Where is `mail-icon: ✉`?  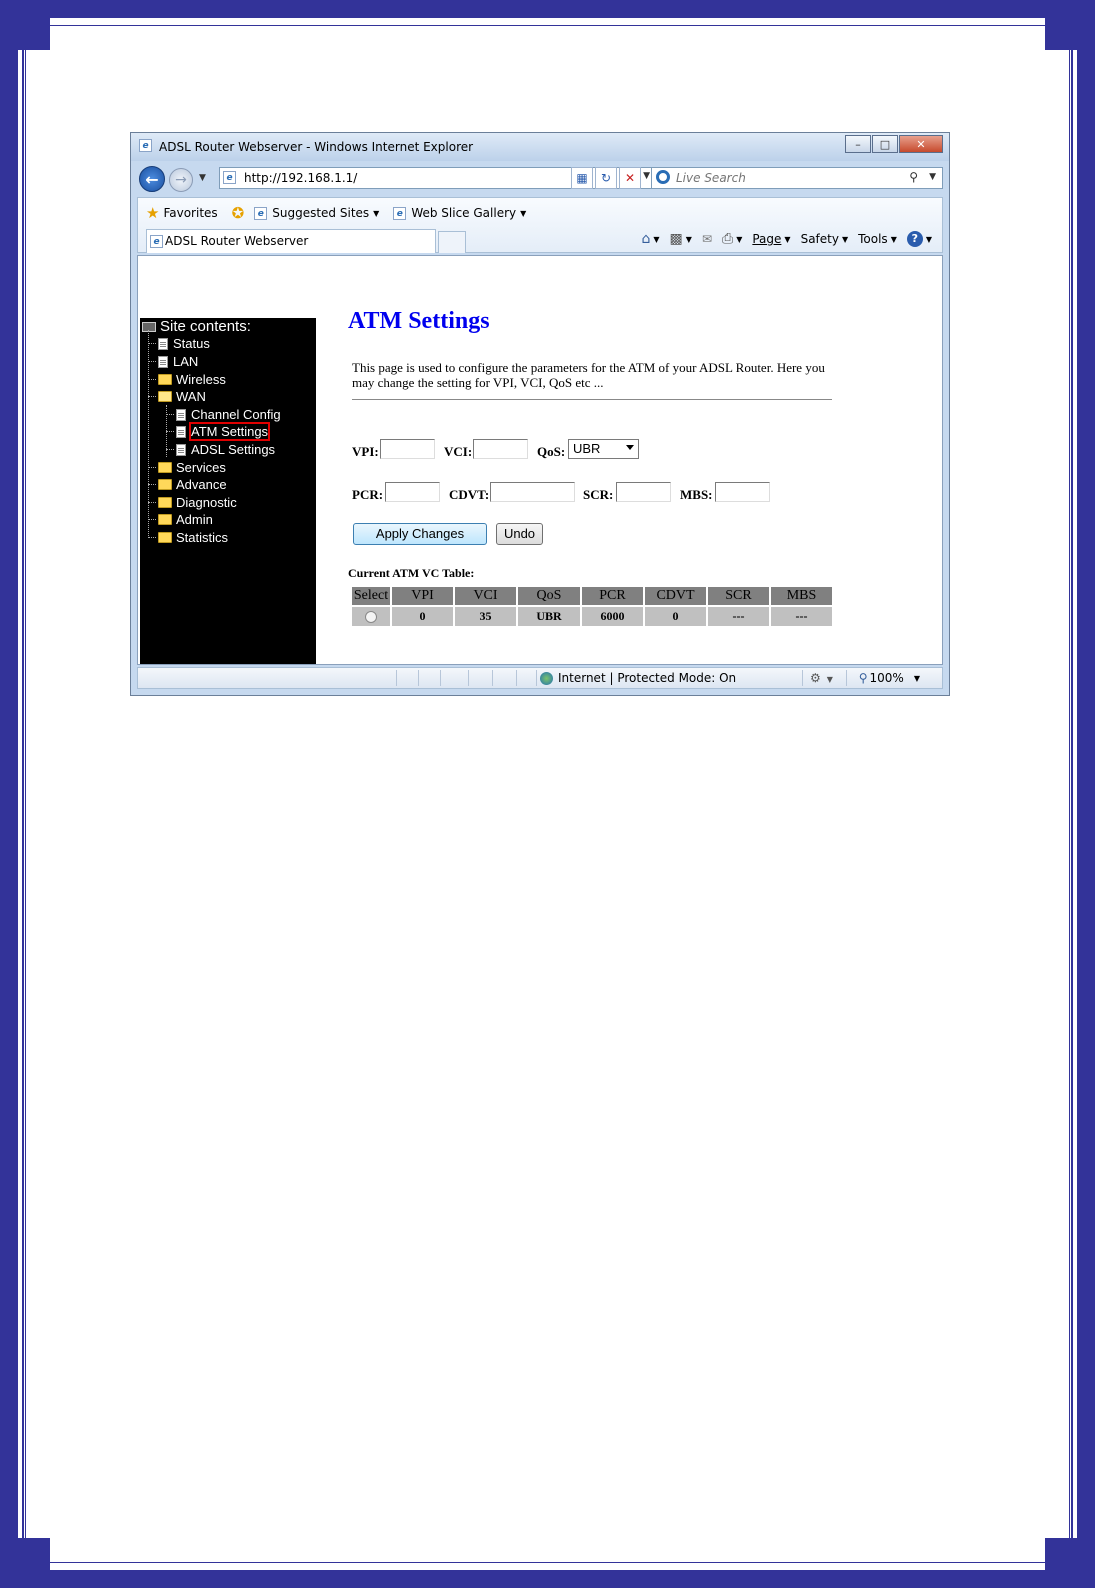
mail-icon: ✉ is located at coordinates (706, 239).